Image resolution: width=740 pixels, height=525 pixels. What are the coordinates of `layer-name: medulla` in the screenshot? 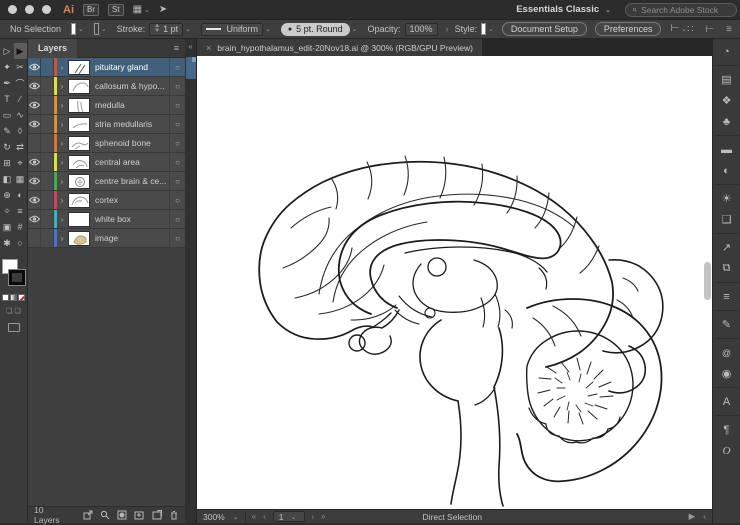 It's located at (132, 105).